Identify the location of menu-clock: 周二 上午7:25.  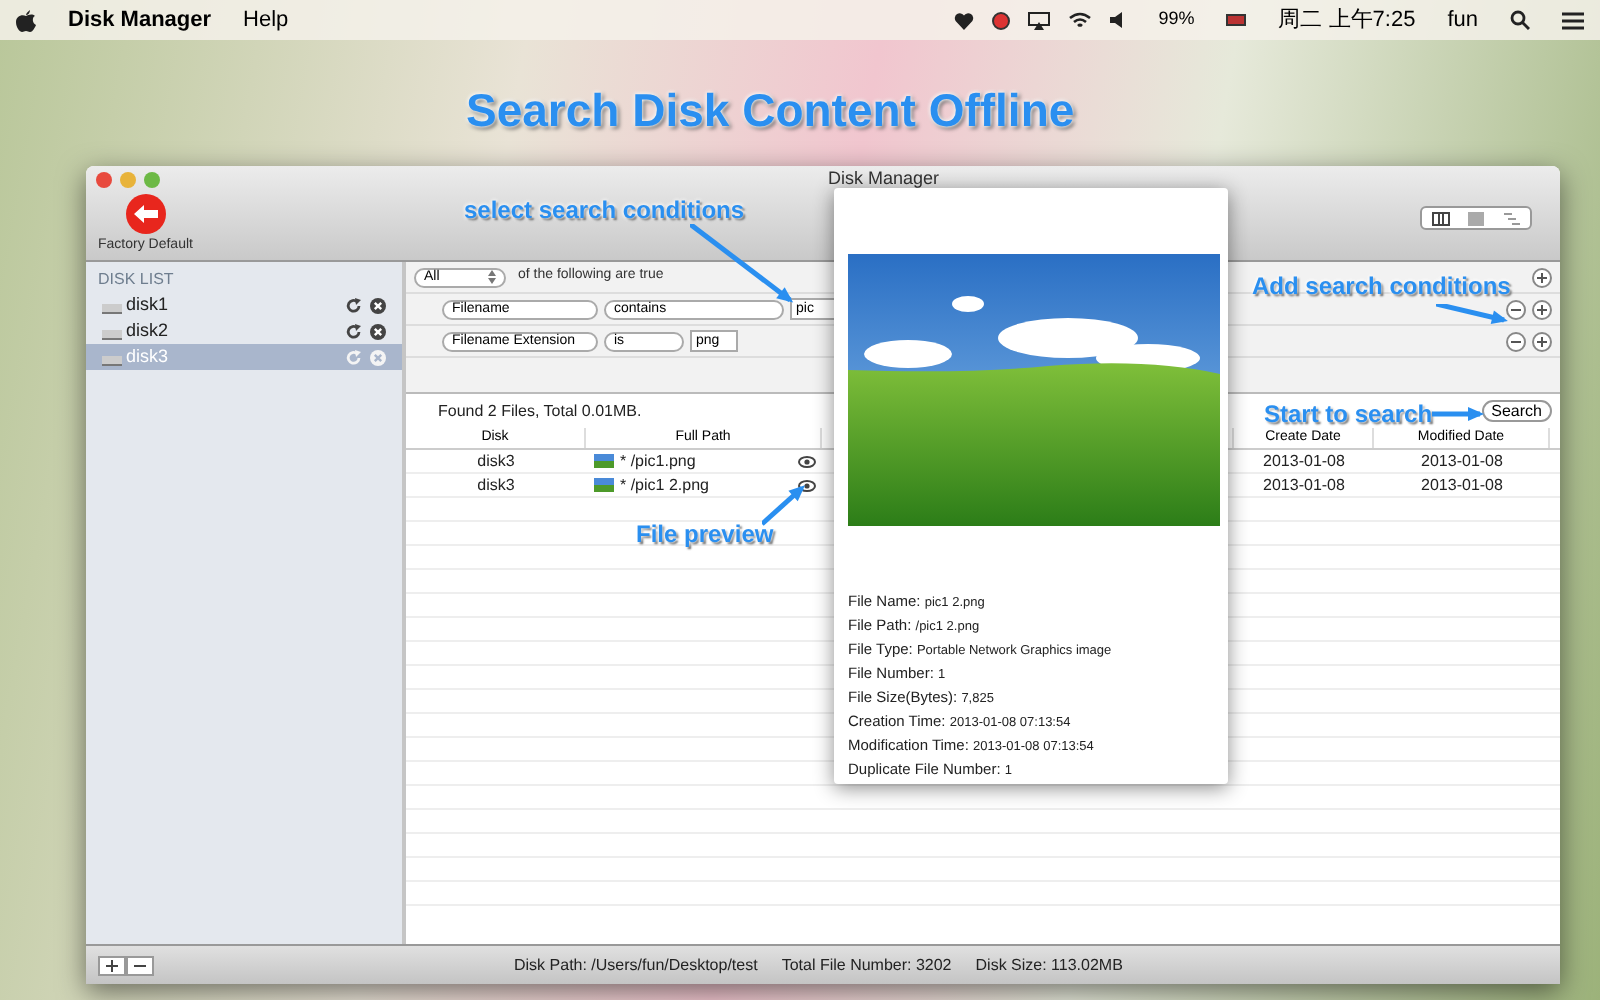
(1347, 20).